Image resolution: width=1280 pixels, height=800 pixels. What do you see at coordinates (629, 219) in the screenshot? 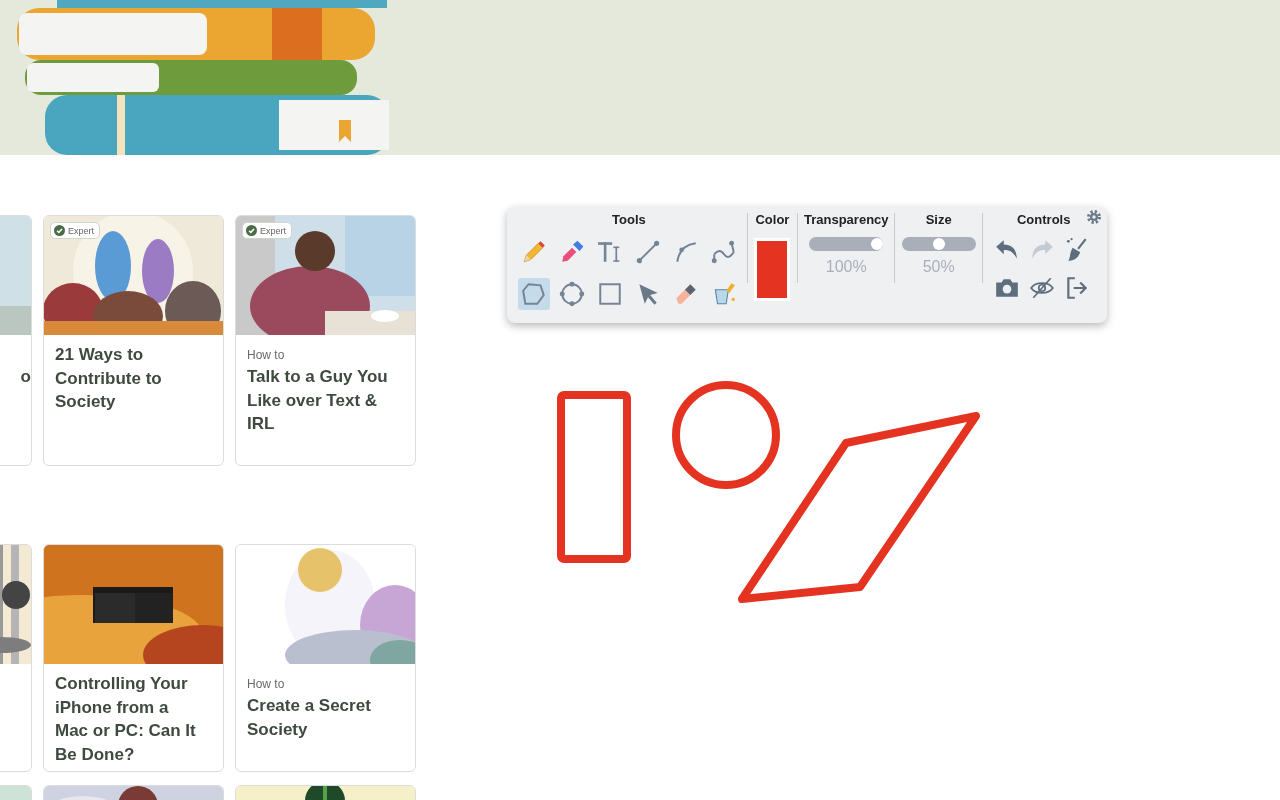
I see `section-title: Tools` at bounding box center [629, 219].